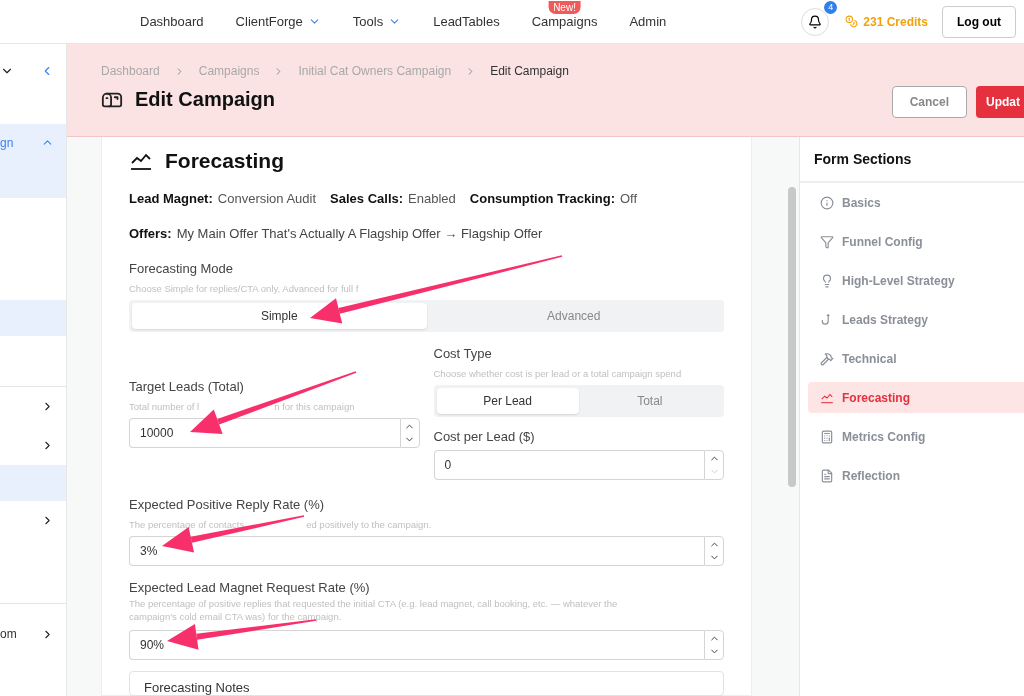 This screenshot has width=1024, height=696. What do you see at coordinates (377, 21) in the screenshot?
I see `nav-link: Tools` at bounding box center [377, 21].